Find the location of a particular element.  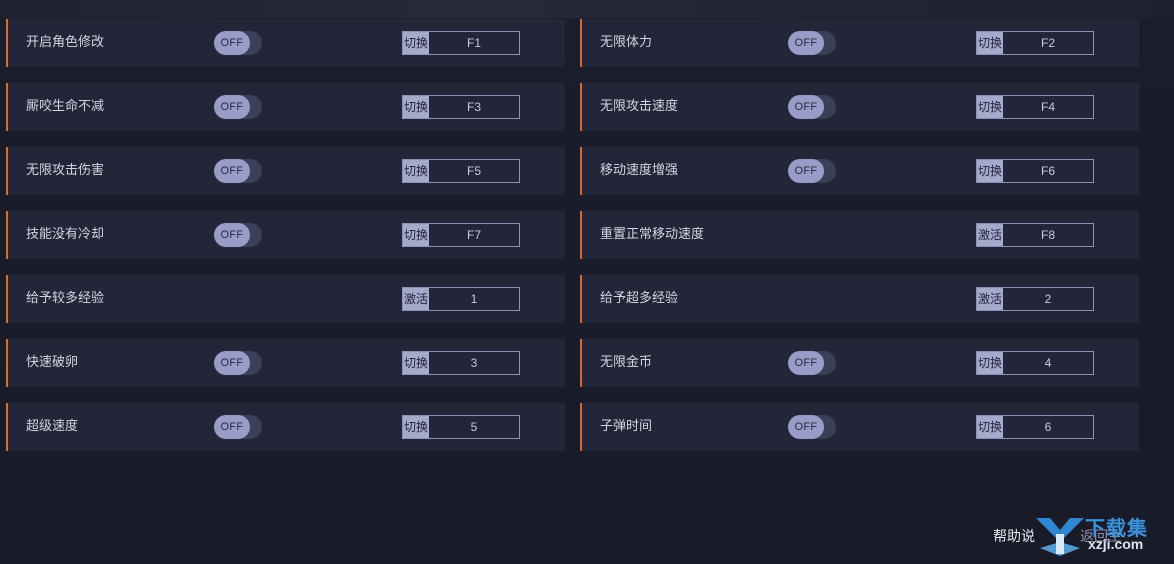

header-background is located at coordinates (587, 9).